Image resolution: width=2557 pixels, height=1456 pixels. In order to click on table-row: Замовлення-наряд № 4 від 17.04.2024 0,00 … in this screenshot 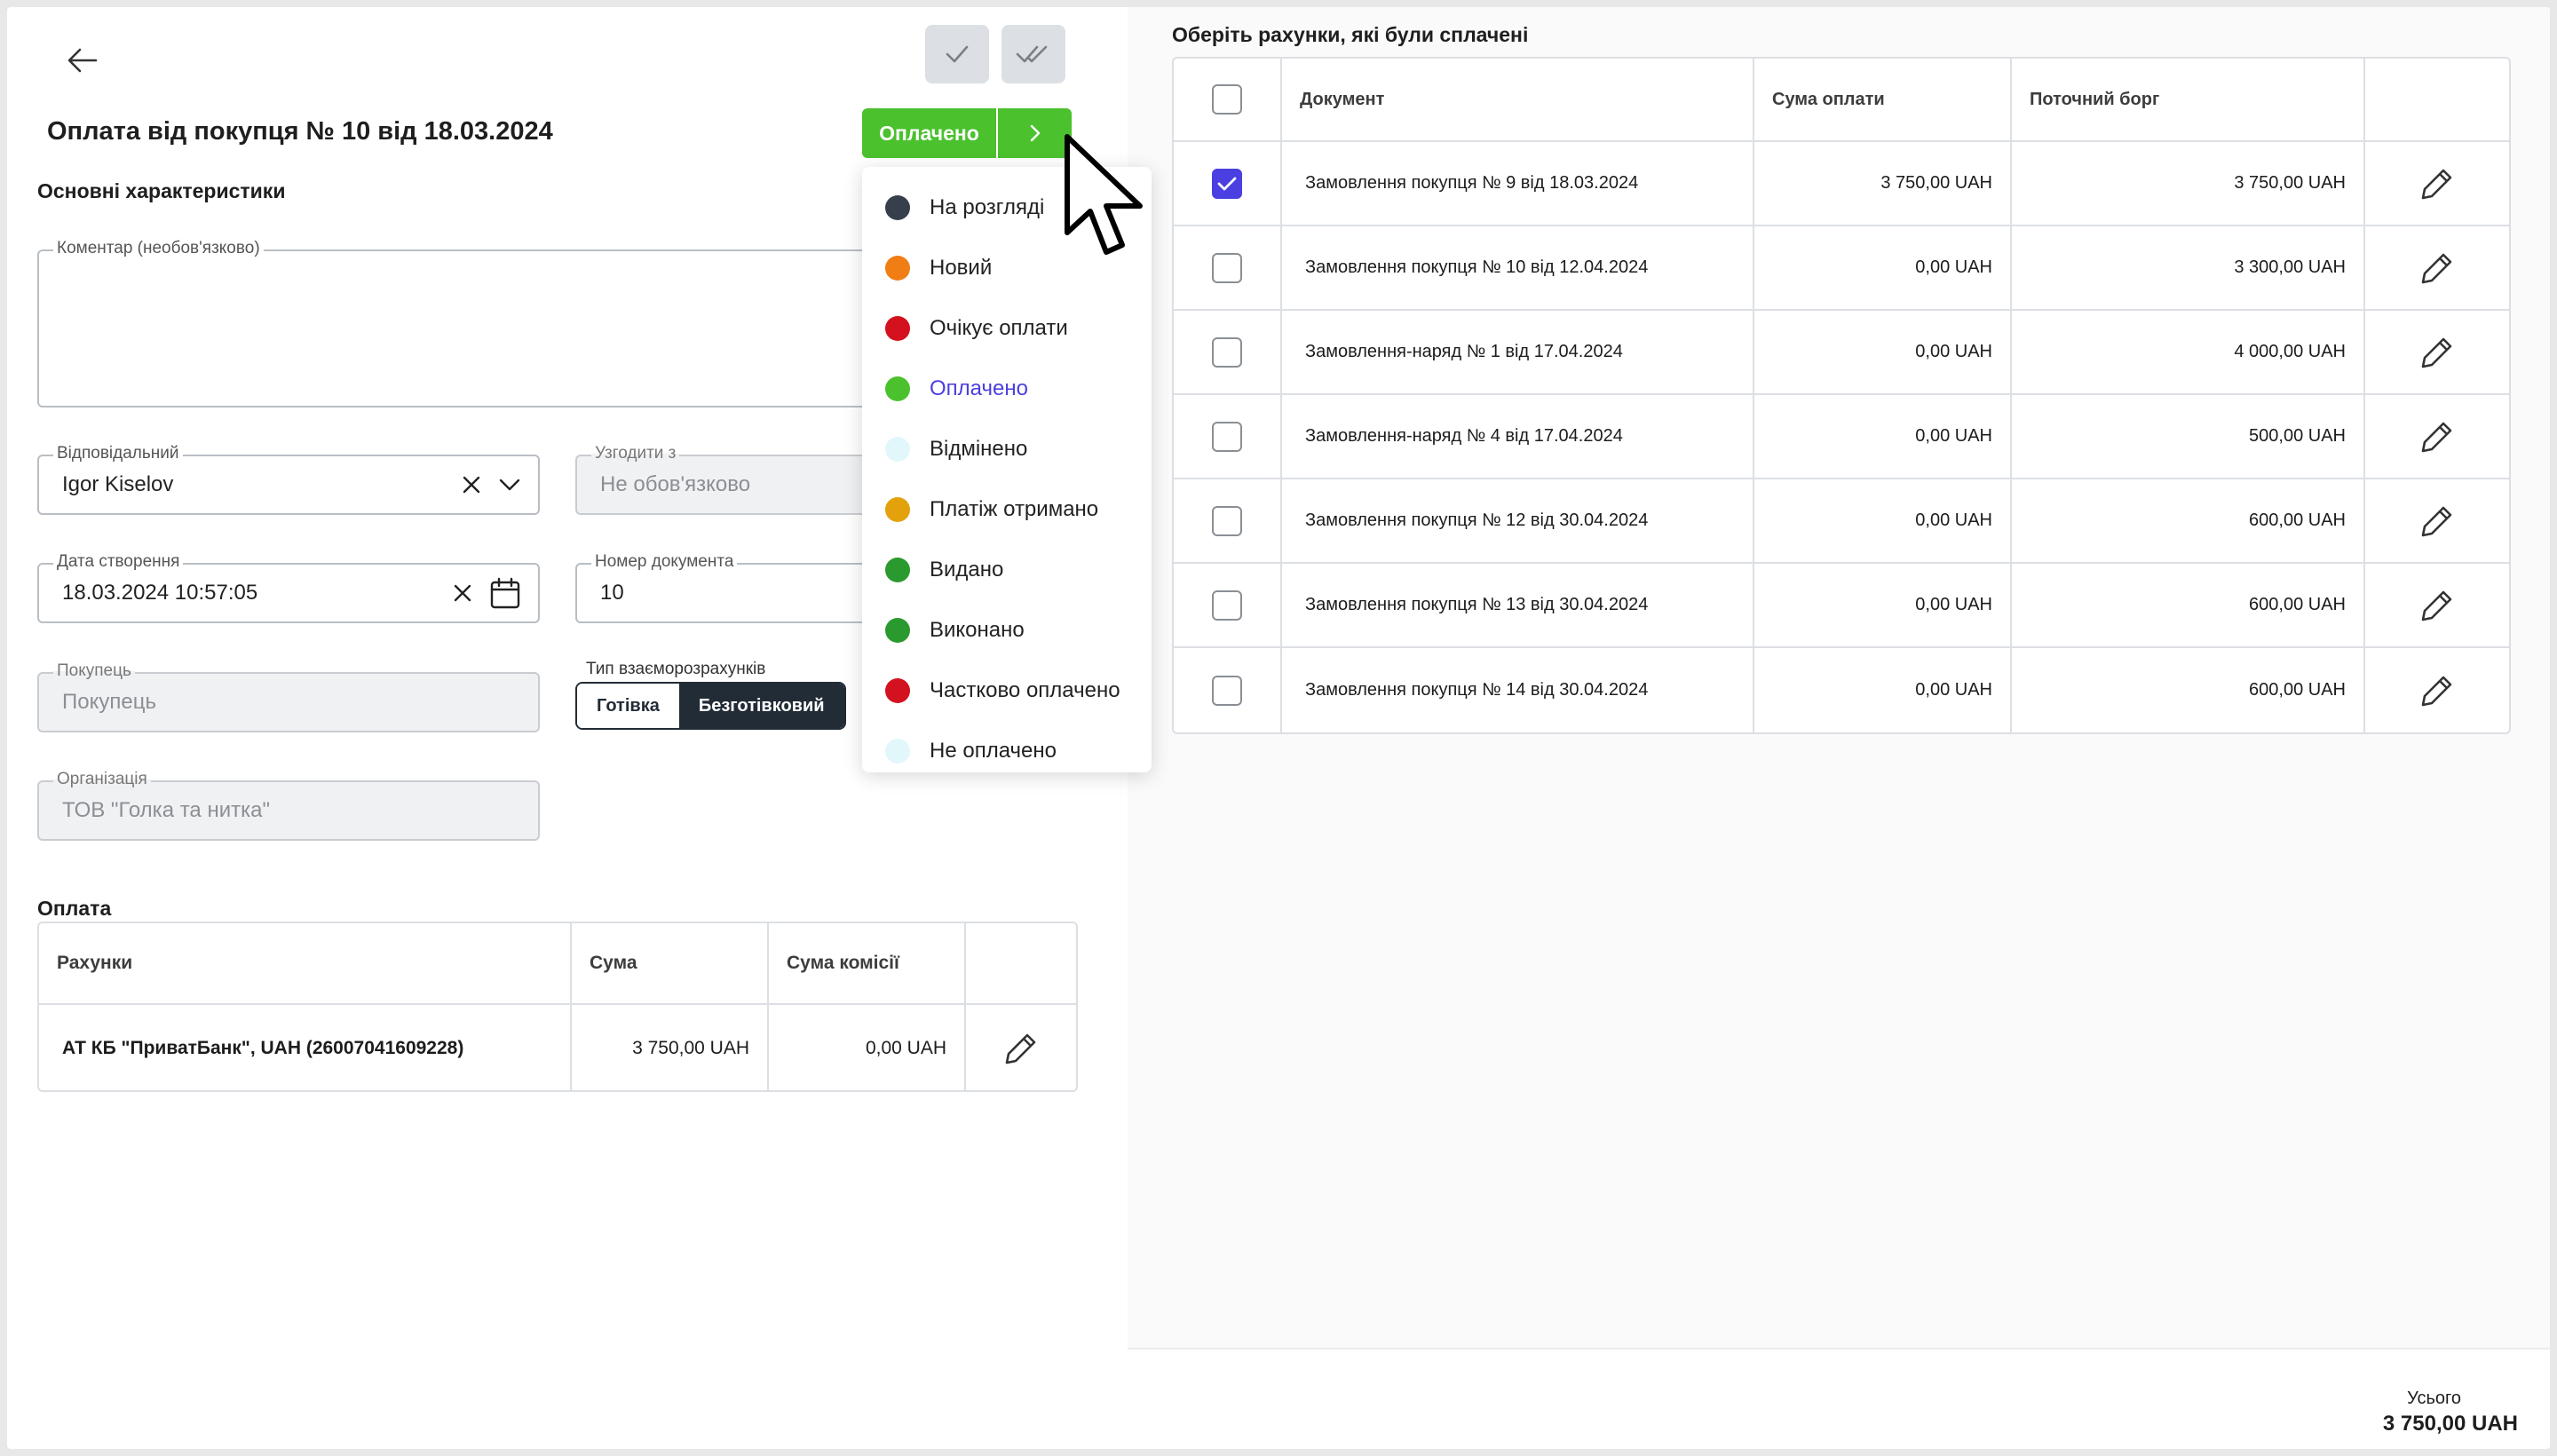, I will do `click(1841, 437)`.